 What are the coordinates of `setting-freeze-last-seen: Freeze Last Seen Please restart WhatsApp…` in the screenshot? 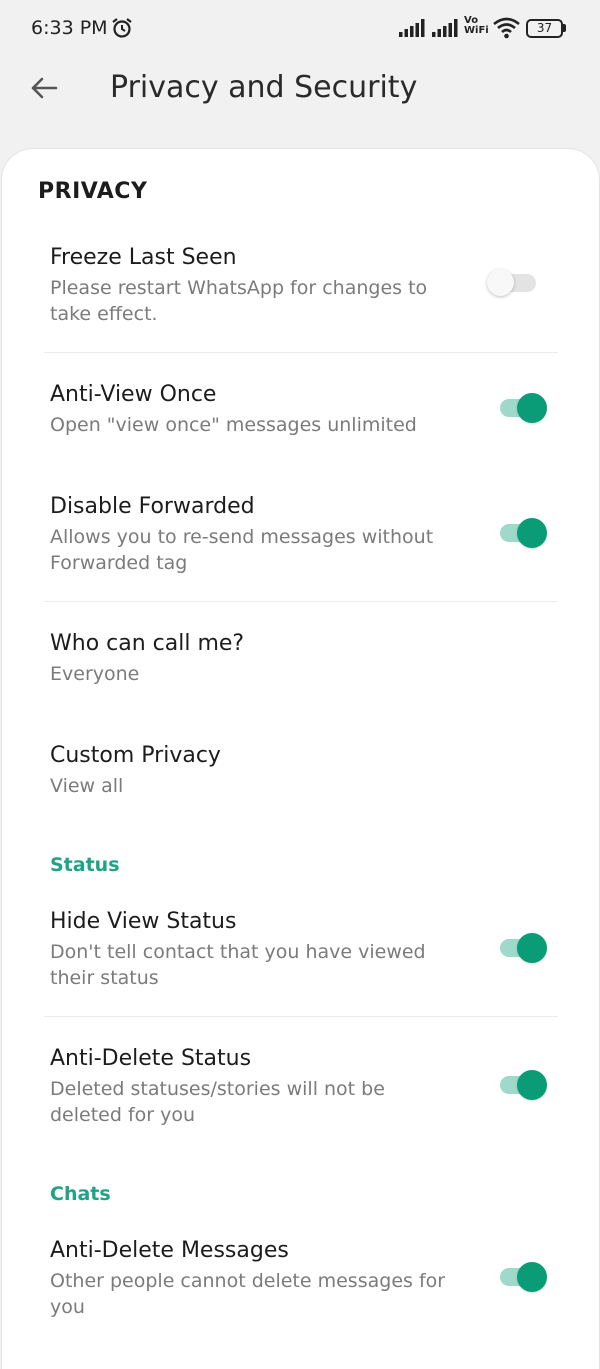 It's located at (300, 290).